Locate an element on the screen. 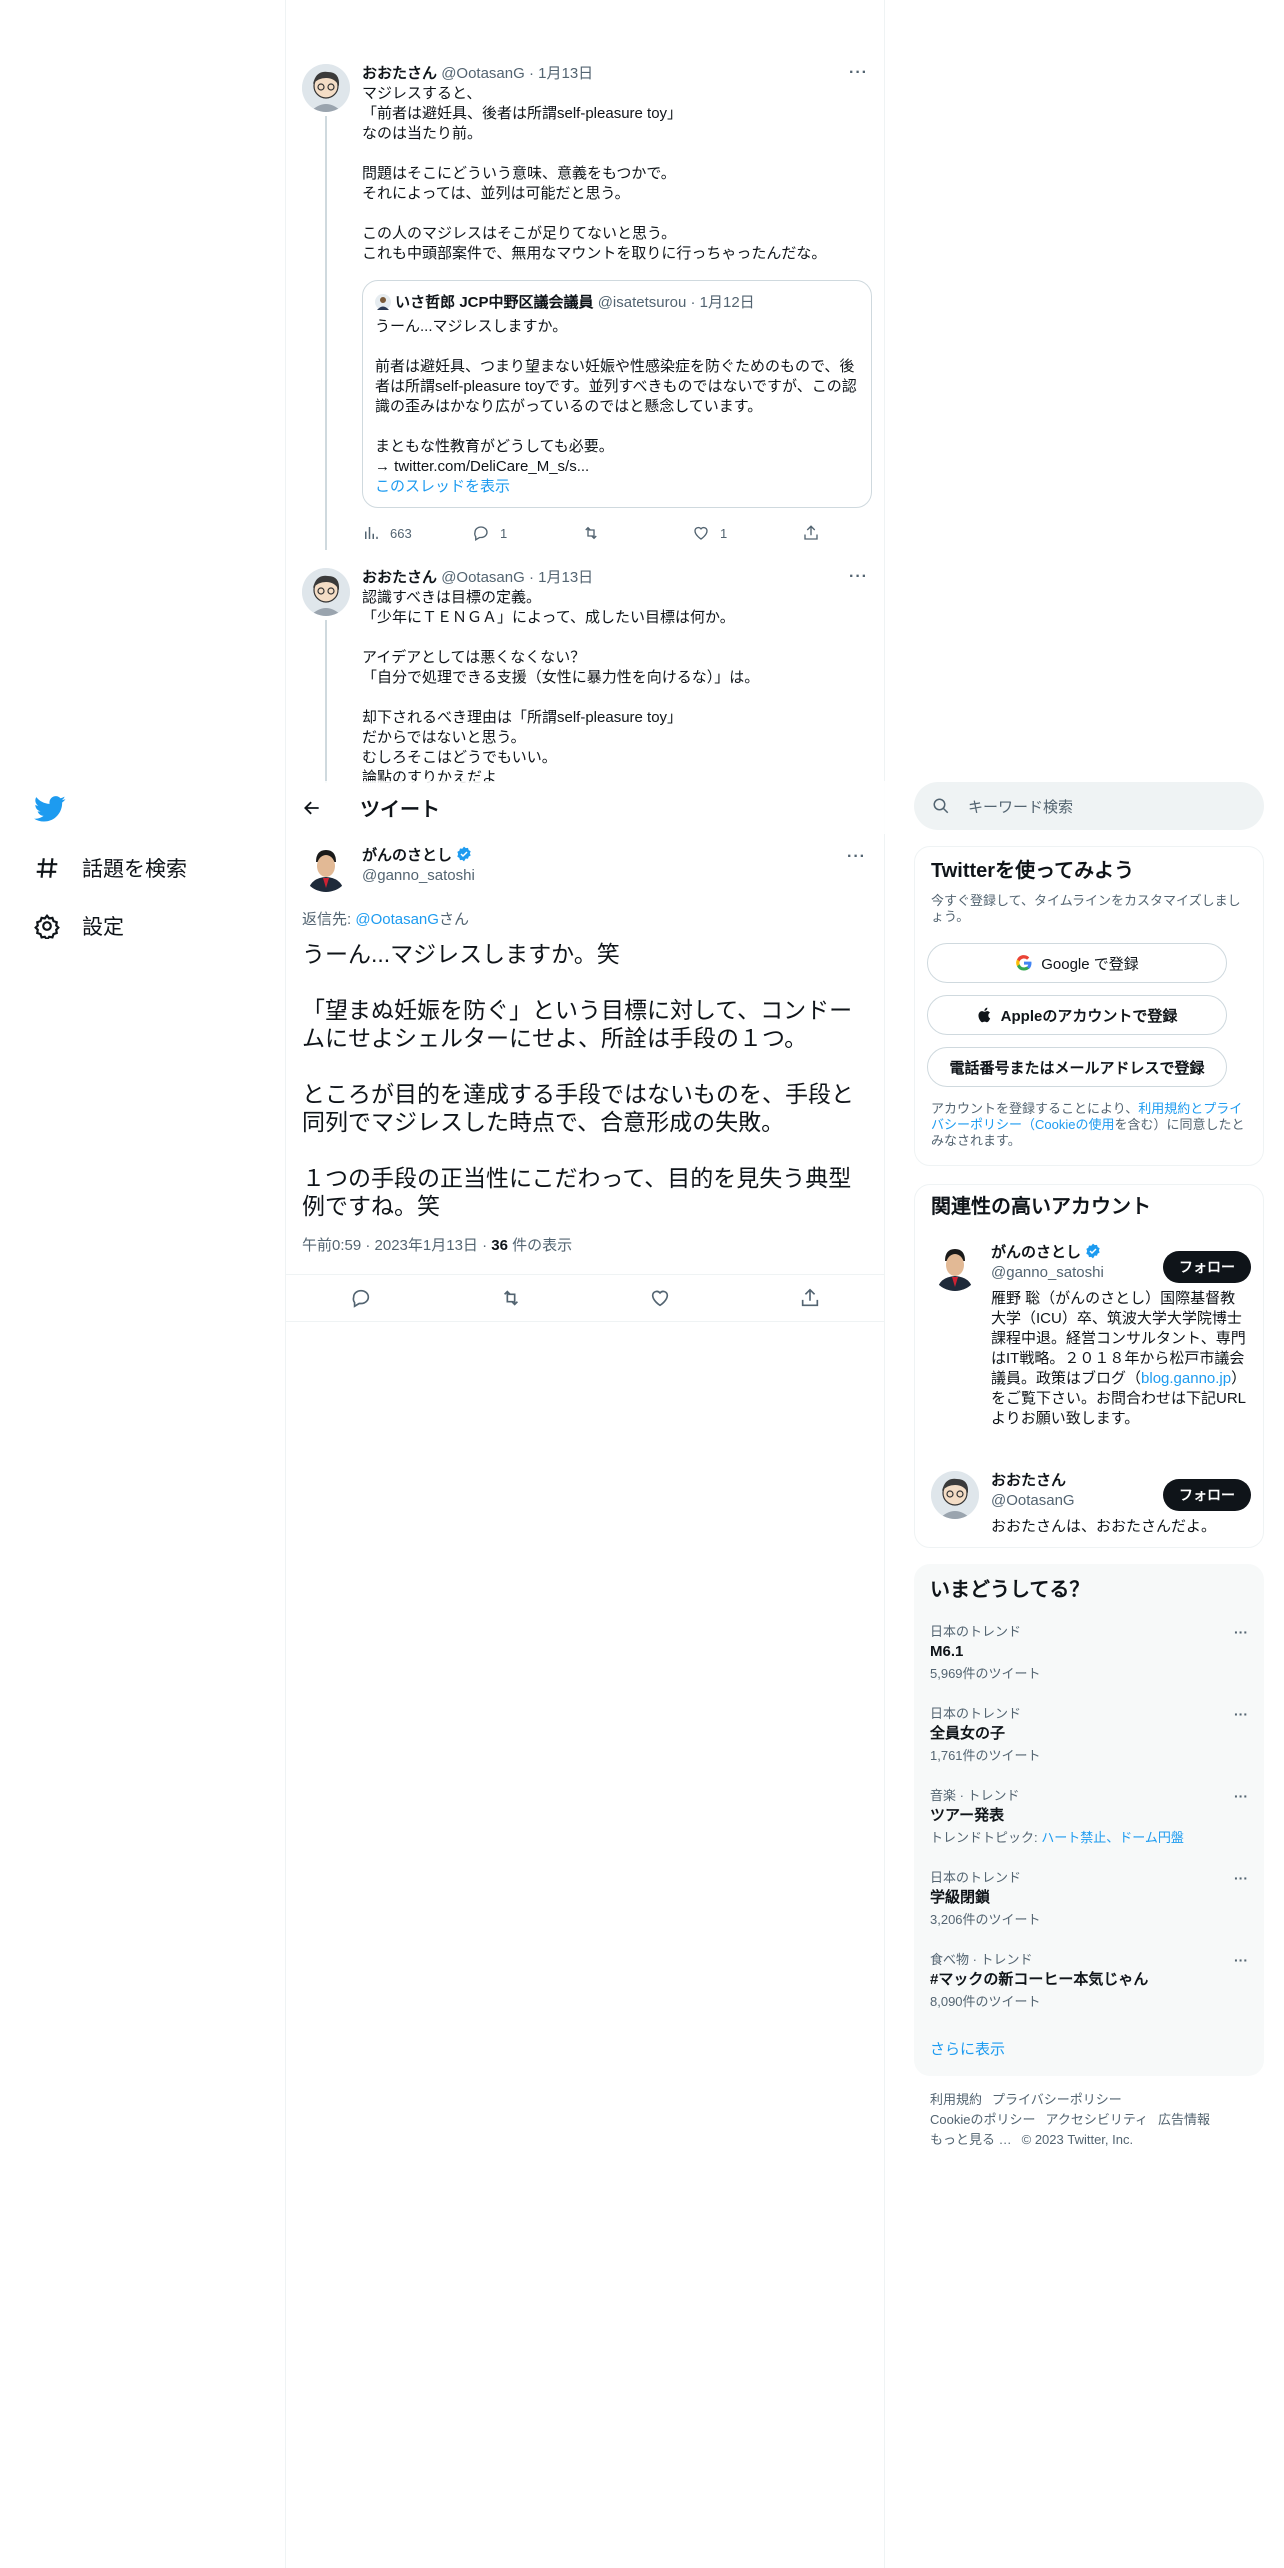 This screenshot has width=1284, height=2568. account-handle: @OotasanG is located at coordinates (1033, 1501).